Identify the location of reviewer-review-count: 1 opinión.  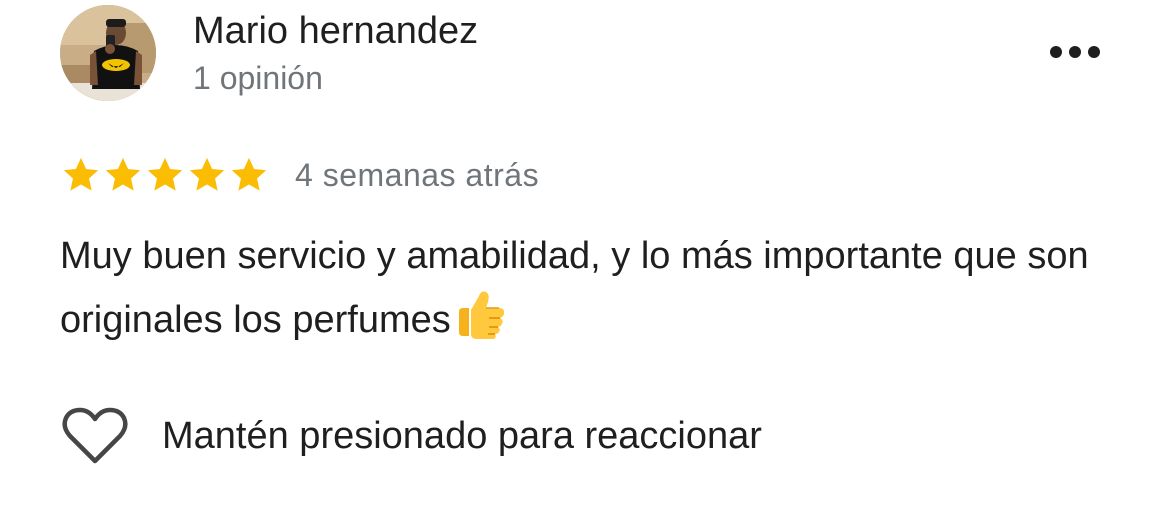
(258, 78).